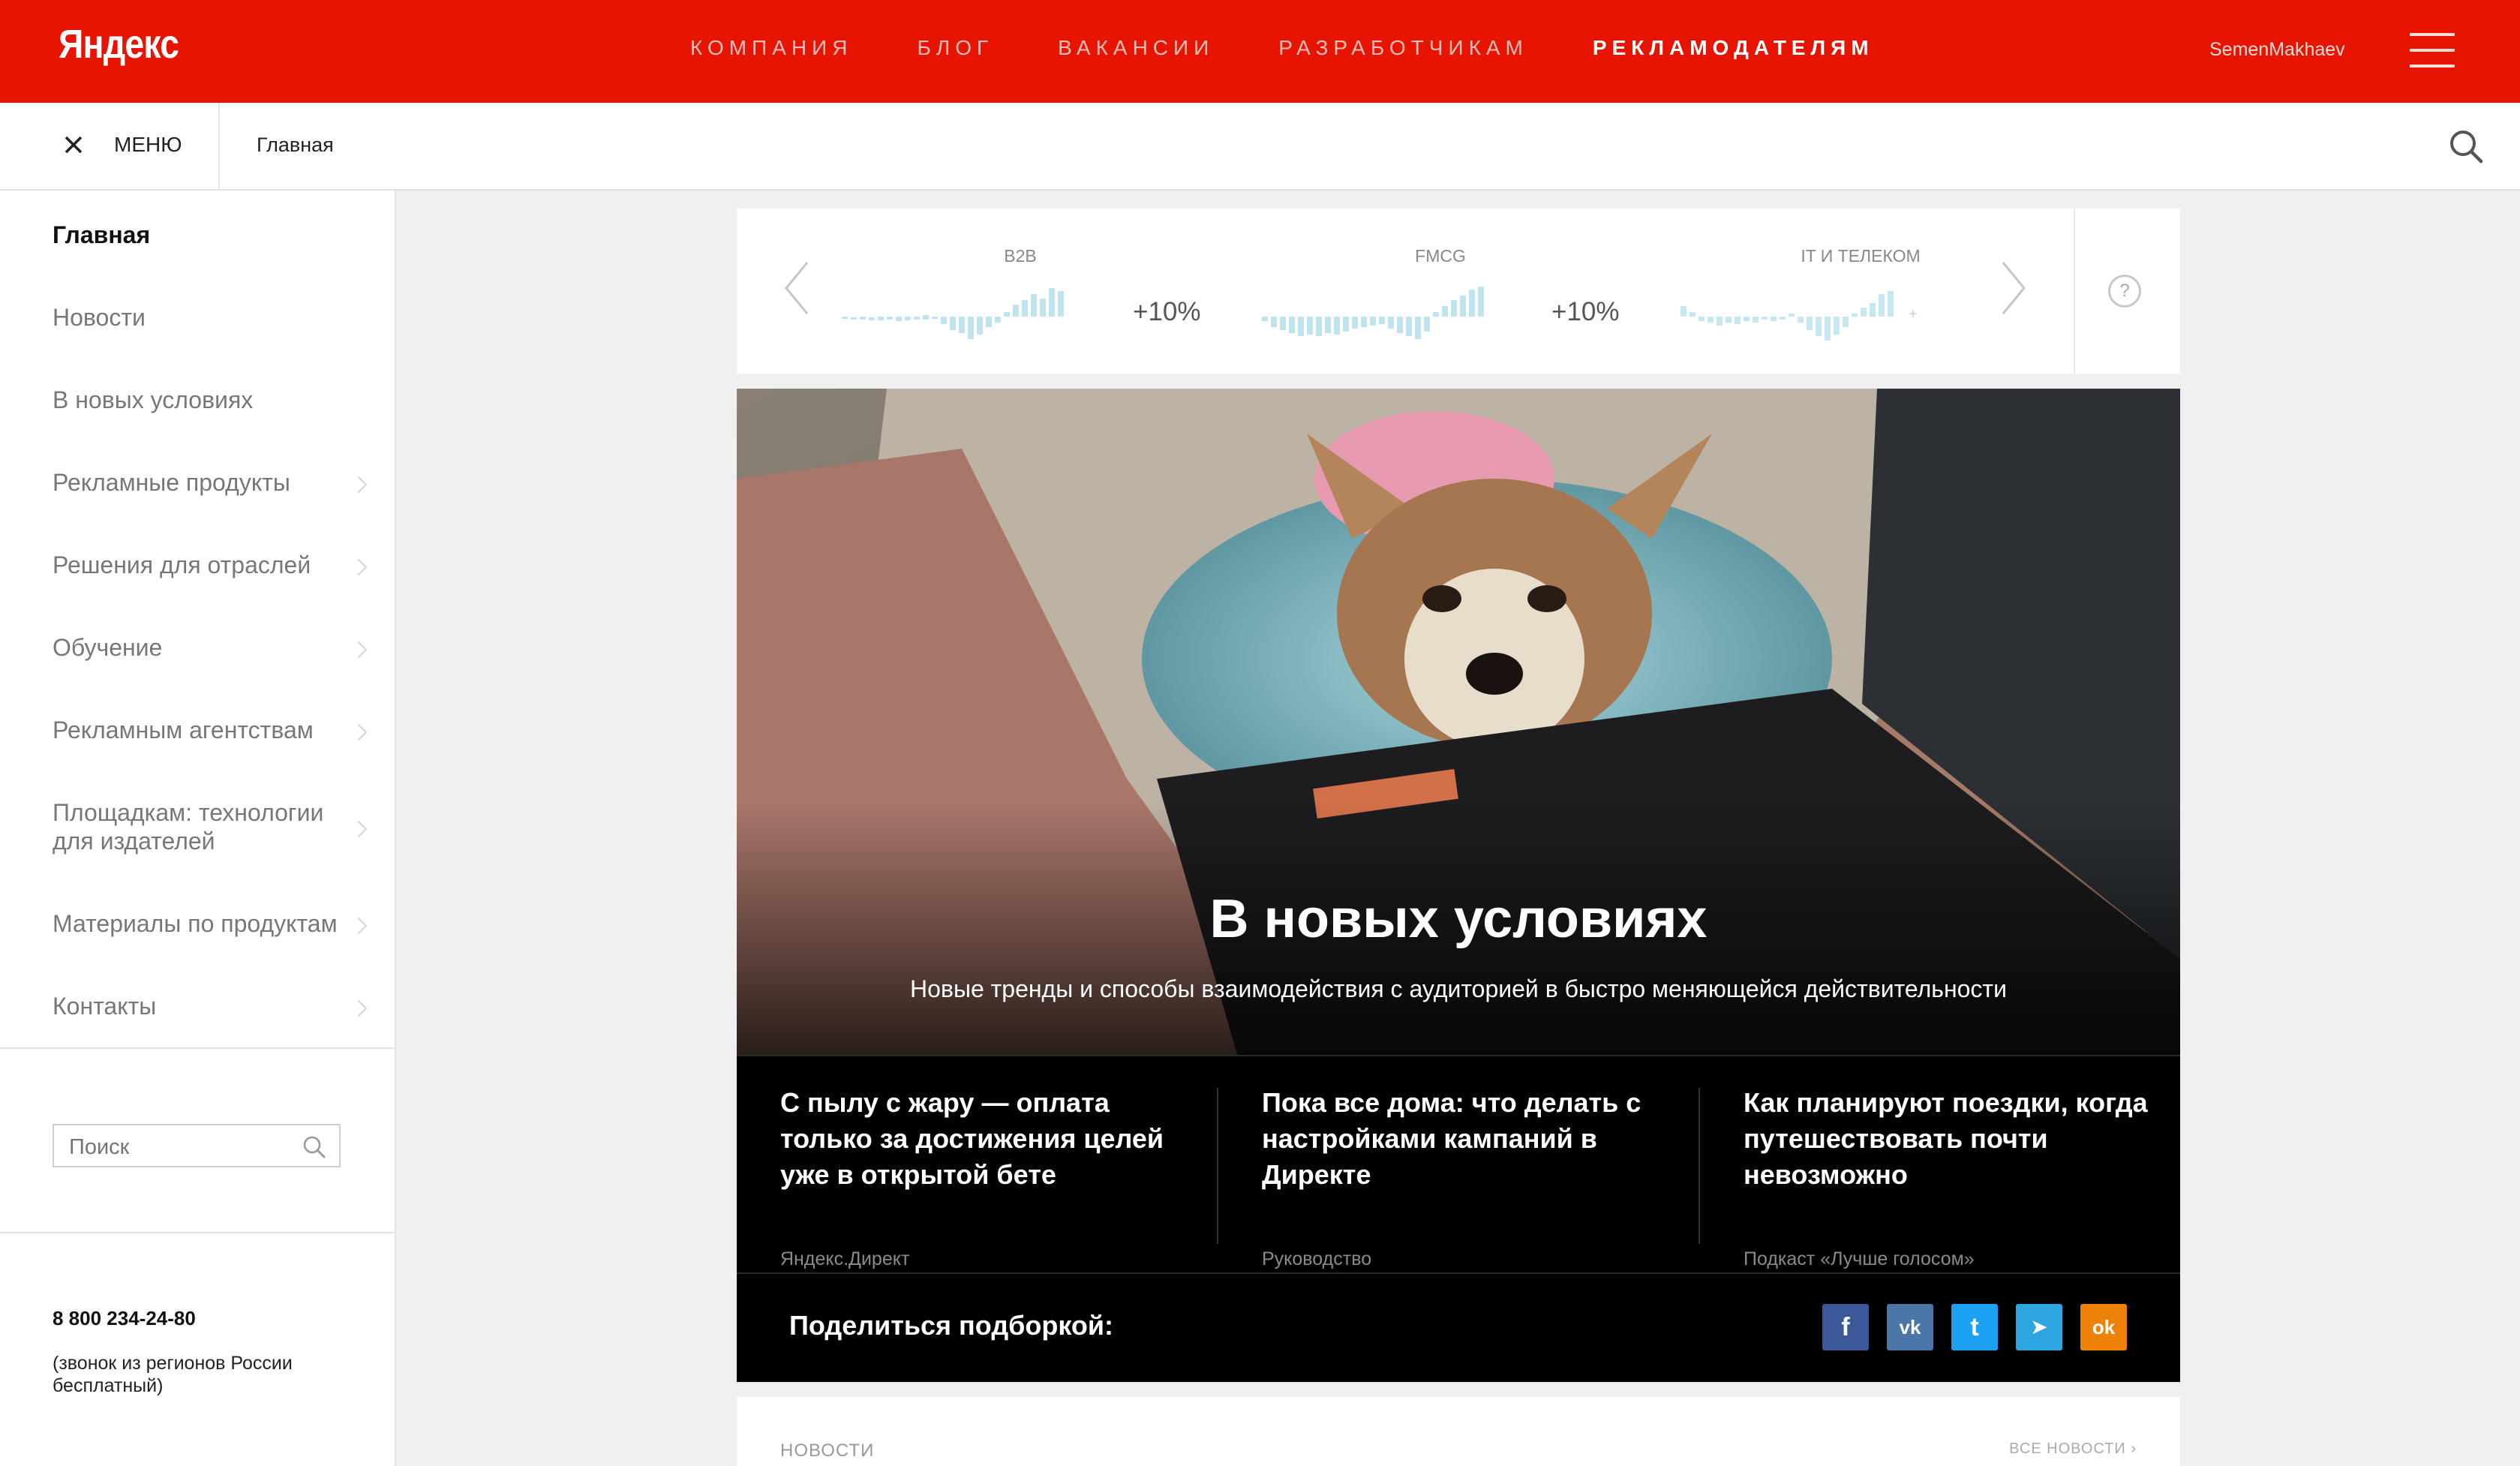 The width and height of the screenshot is (2520, 1466). I want to click on sidebar-item-new-conditions: В новых условиях, so click(210, 400).